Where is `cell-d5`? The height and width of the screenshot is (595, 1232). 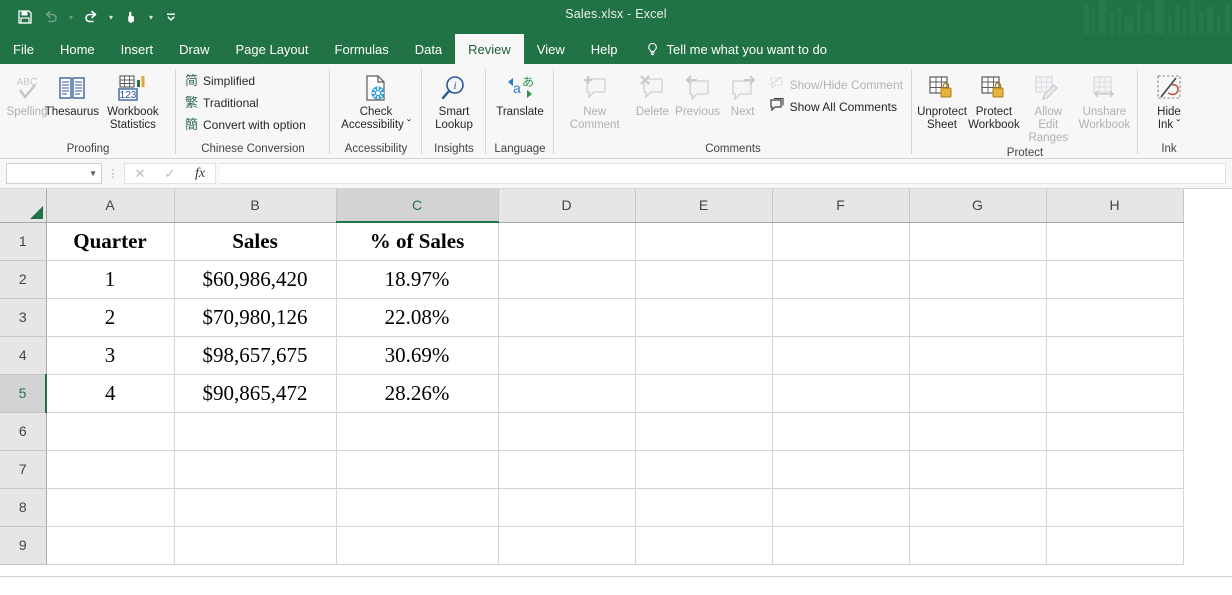 cell-d5 is located at coordinates (567, 393).